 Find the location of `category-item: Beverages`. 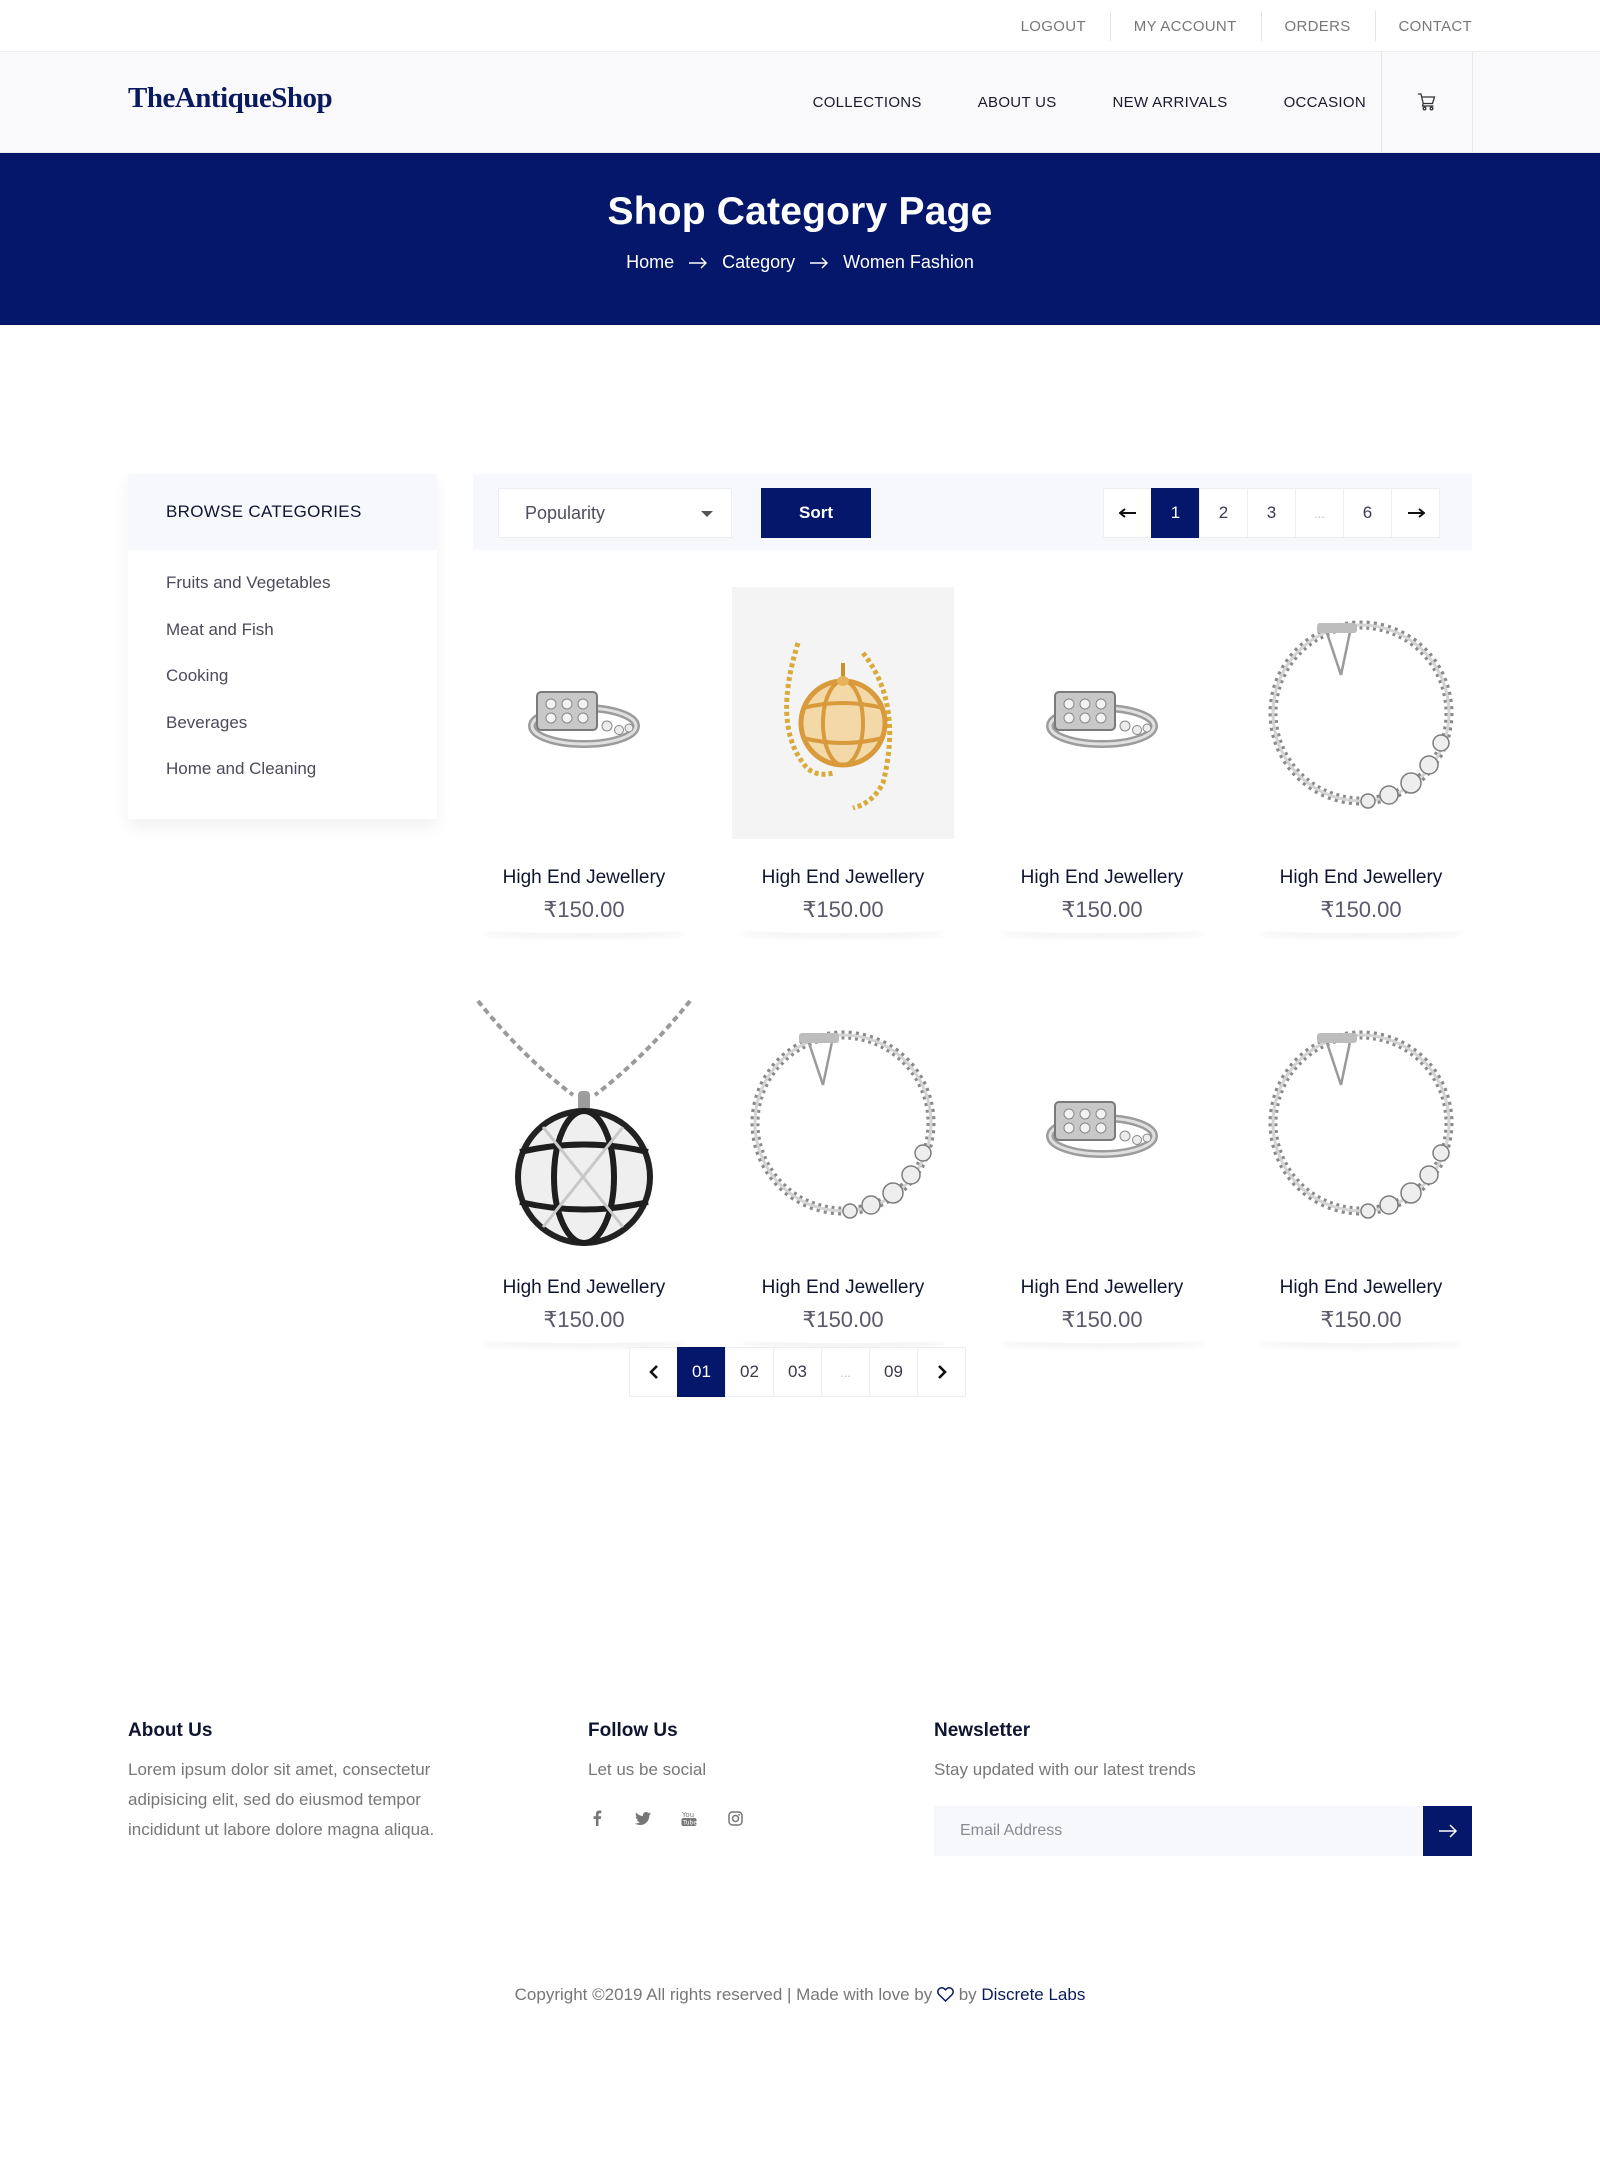

category-item: Beverages is located at coordinates (301, 723).